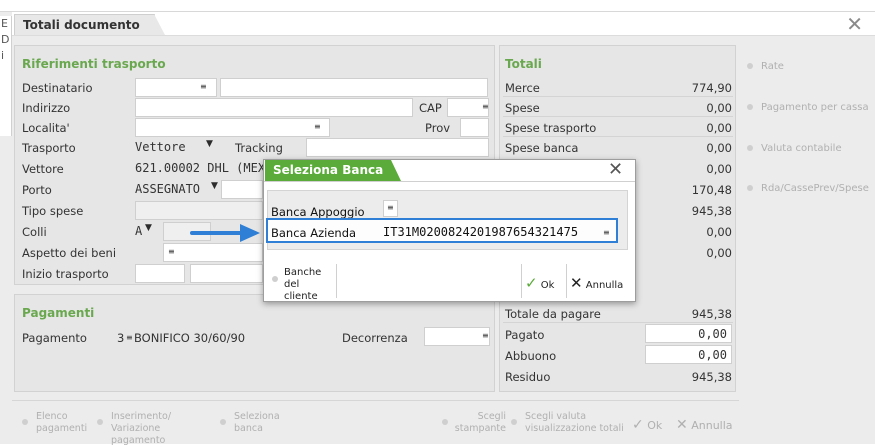 The height and width of the screenshot is (447, 875). I want to click on totale-da-pagare-label: Totale da pagare, so click(553, 314).